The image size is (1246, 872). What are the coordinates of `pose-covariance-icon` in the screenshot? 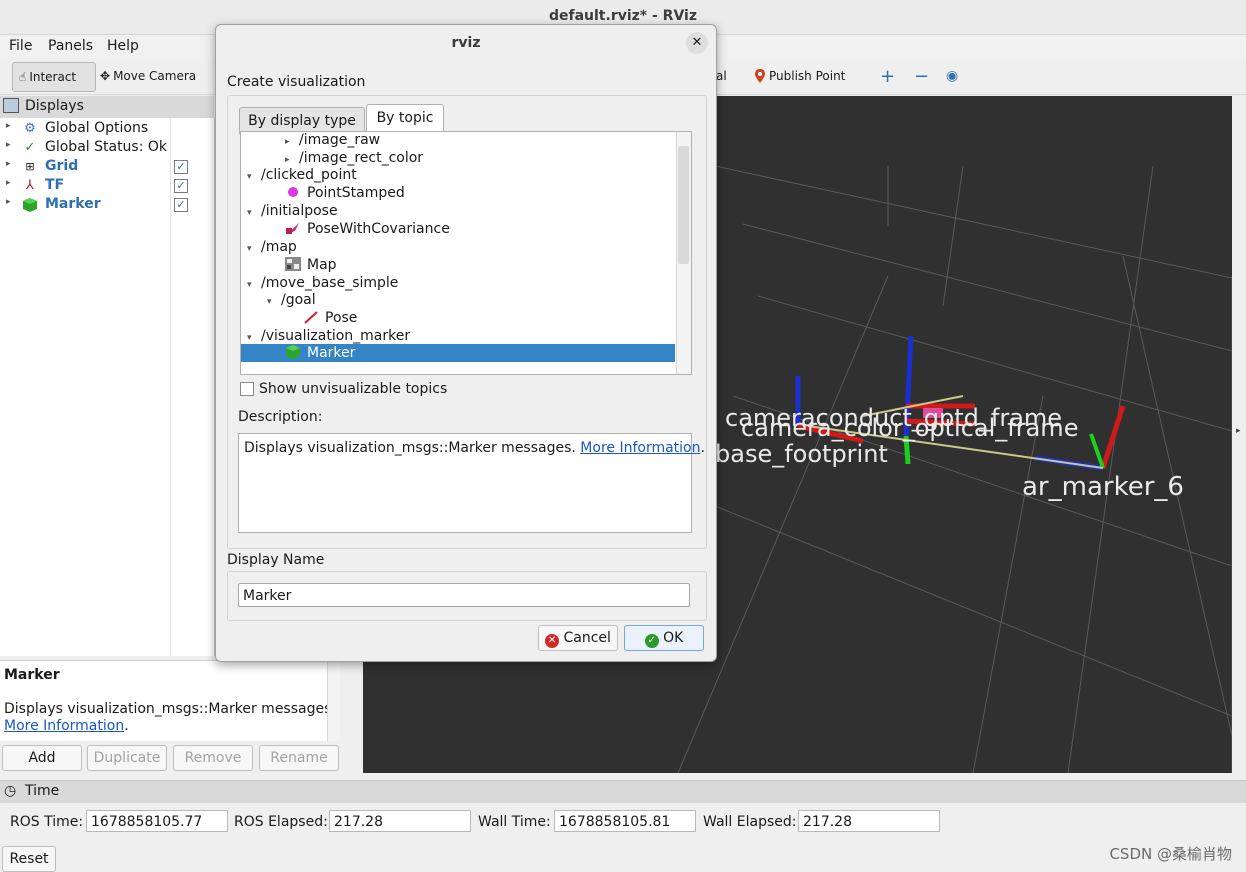 It's located at (293, 228).